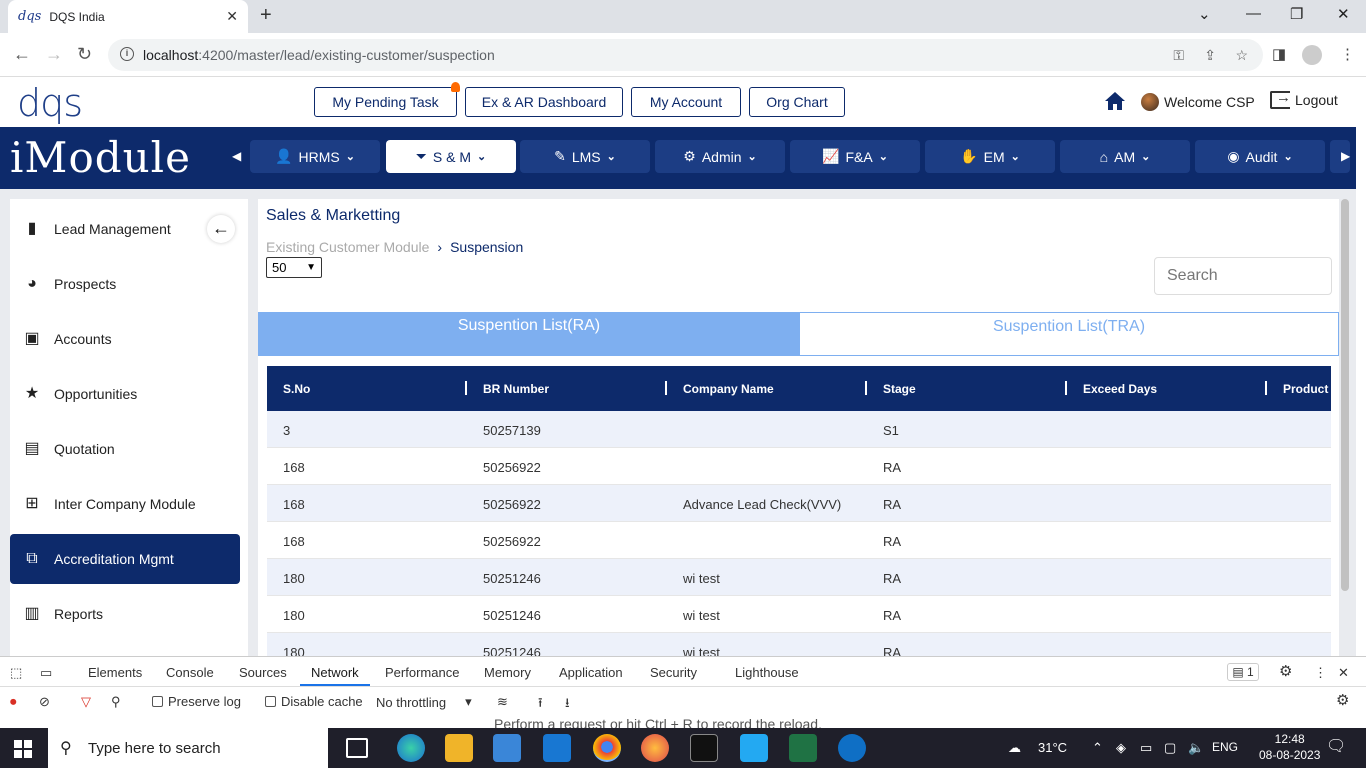 The width and height of the screenshot is (1366, 768). What do you see at coordinates (1225, 747) in the screenshot?
I see `language-indicator: ENG` at bounding box center [1225, 747].